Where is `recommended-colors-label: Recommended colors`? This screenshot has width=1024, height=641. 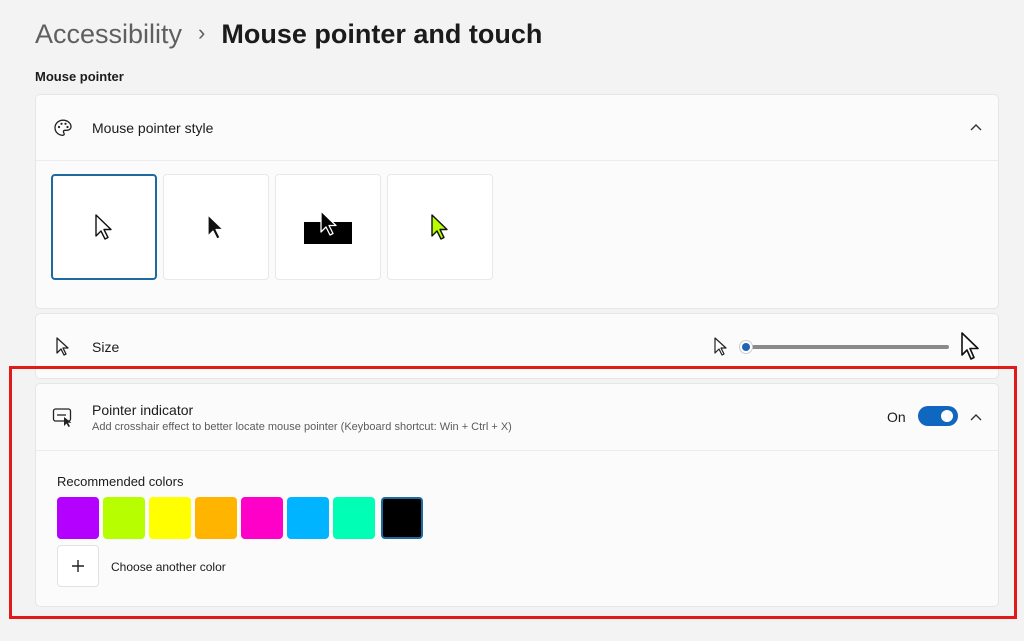 recommended-colors-label: Recommended colors is located at coordinates (120, 481).